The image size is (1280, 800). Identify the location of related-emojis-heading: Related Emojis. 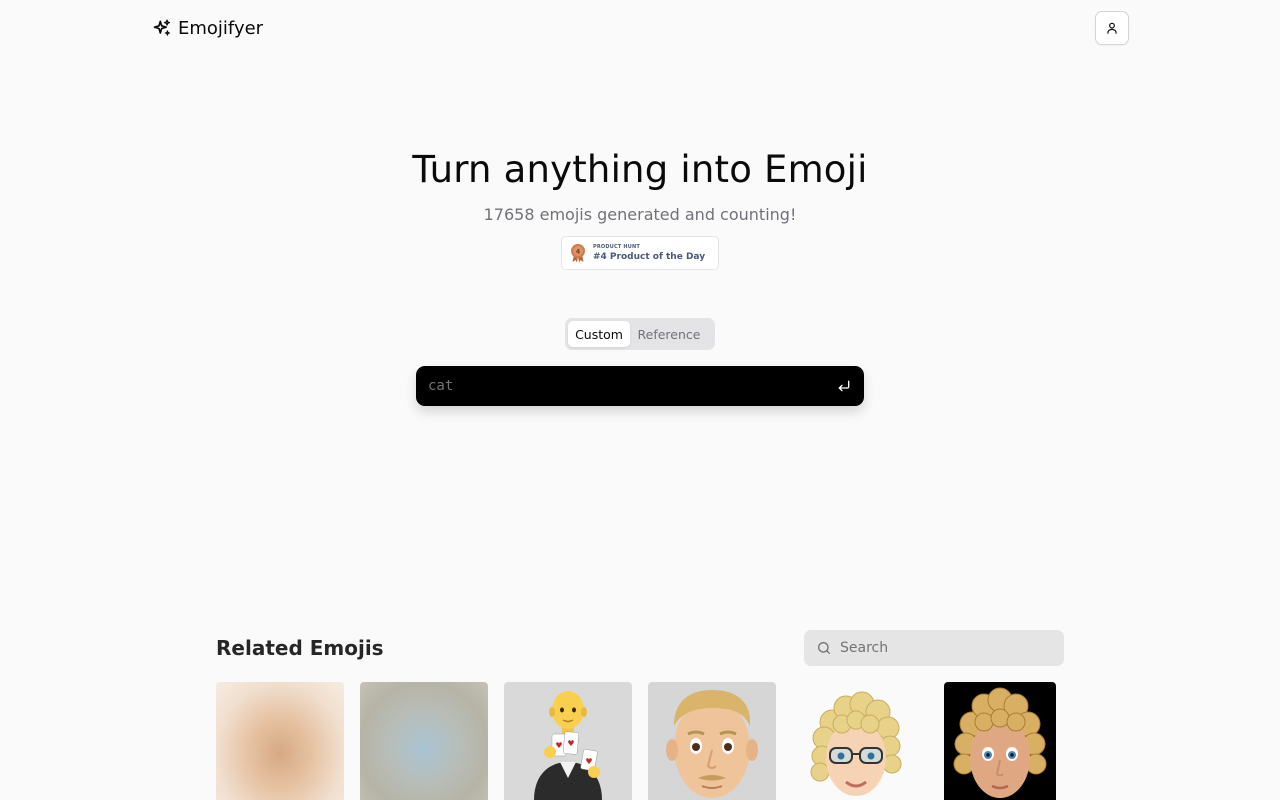
(300, 648).